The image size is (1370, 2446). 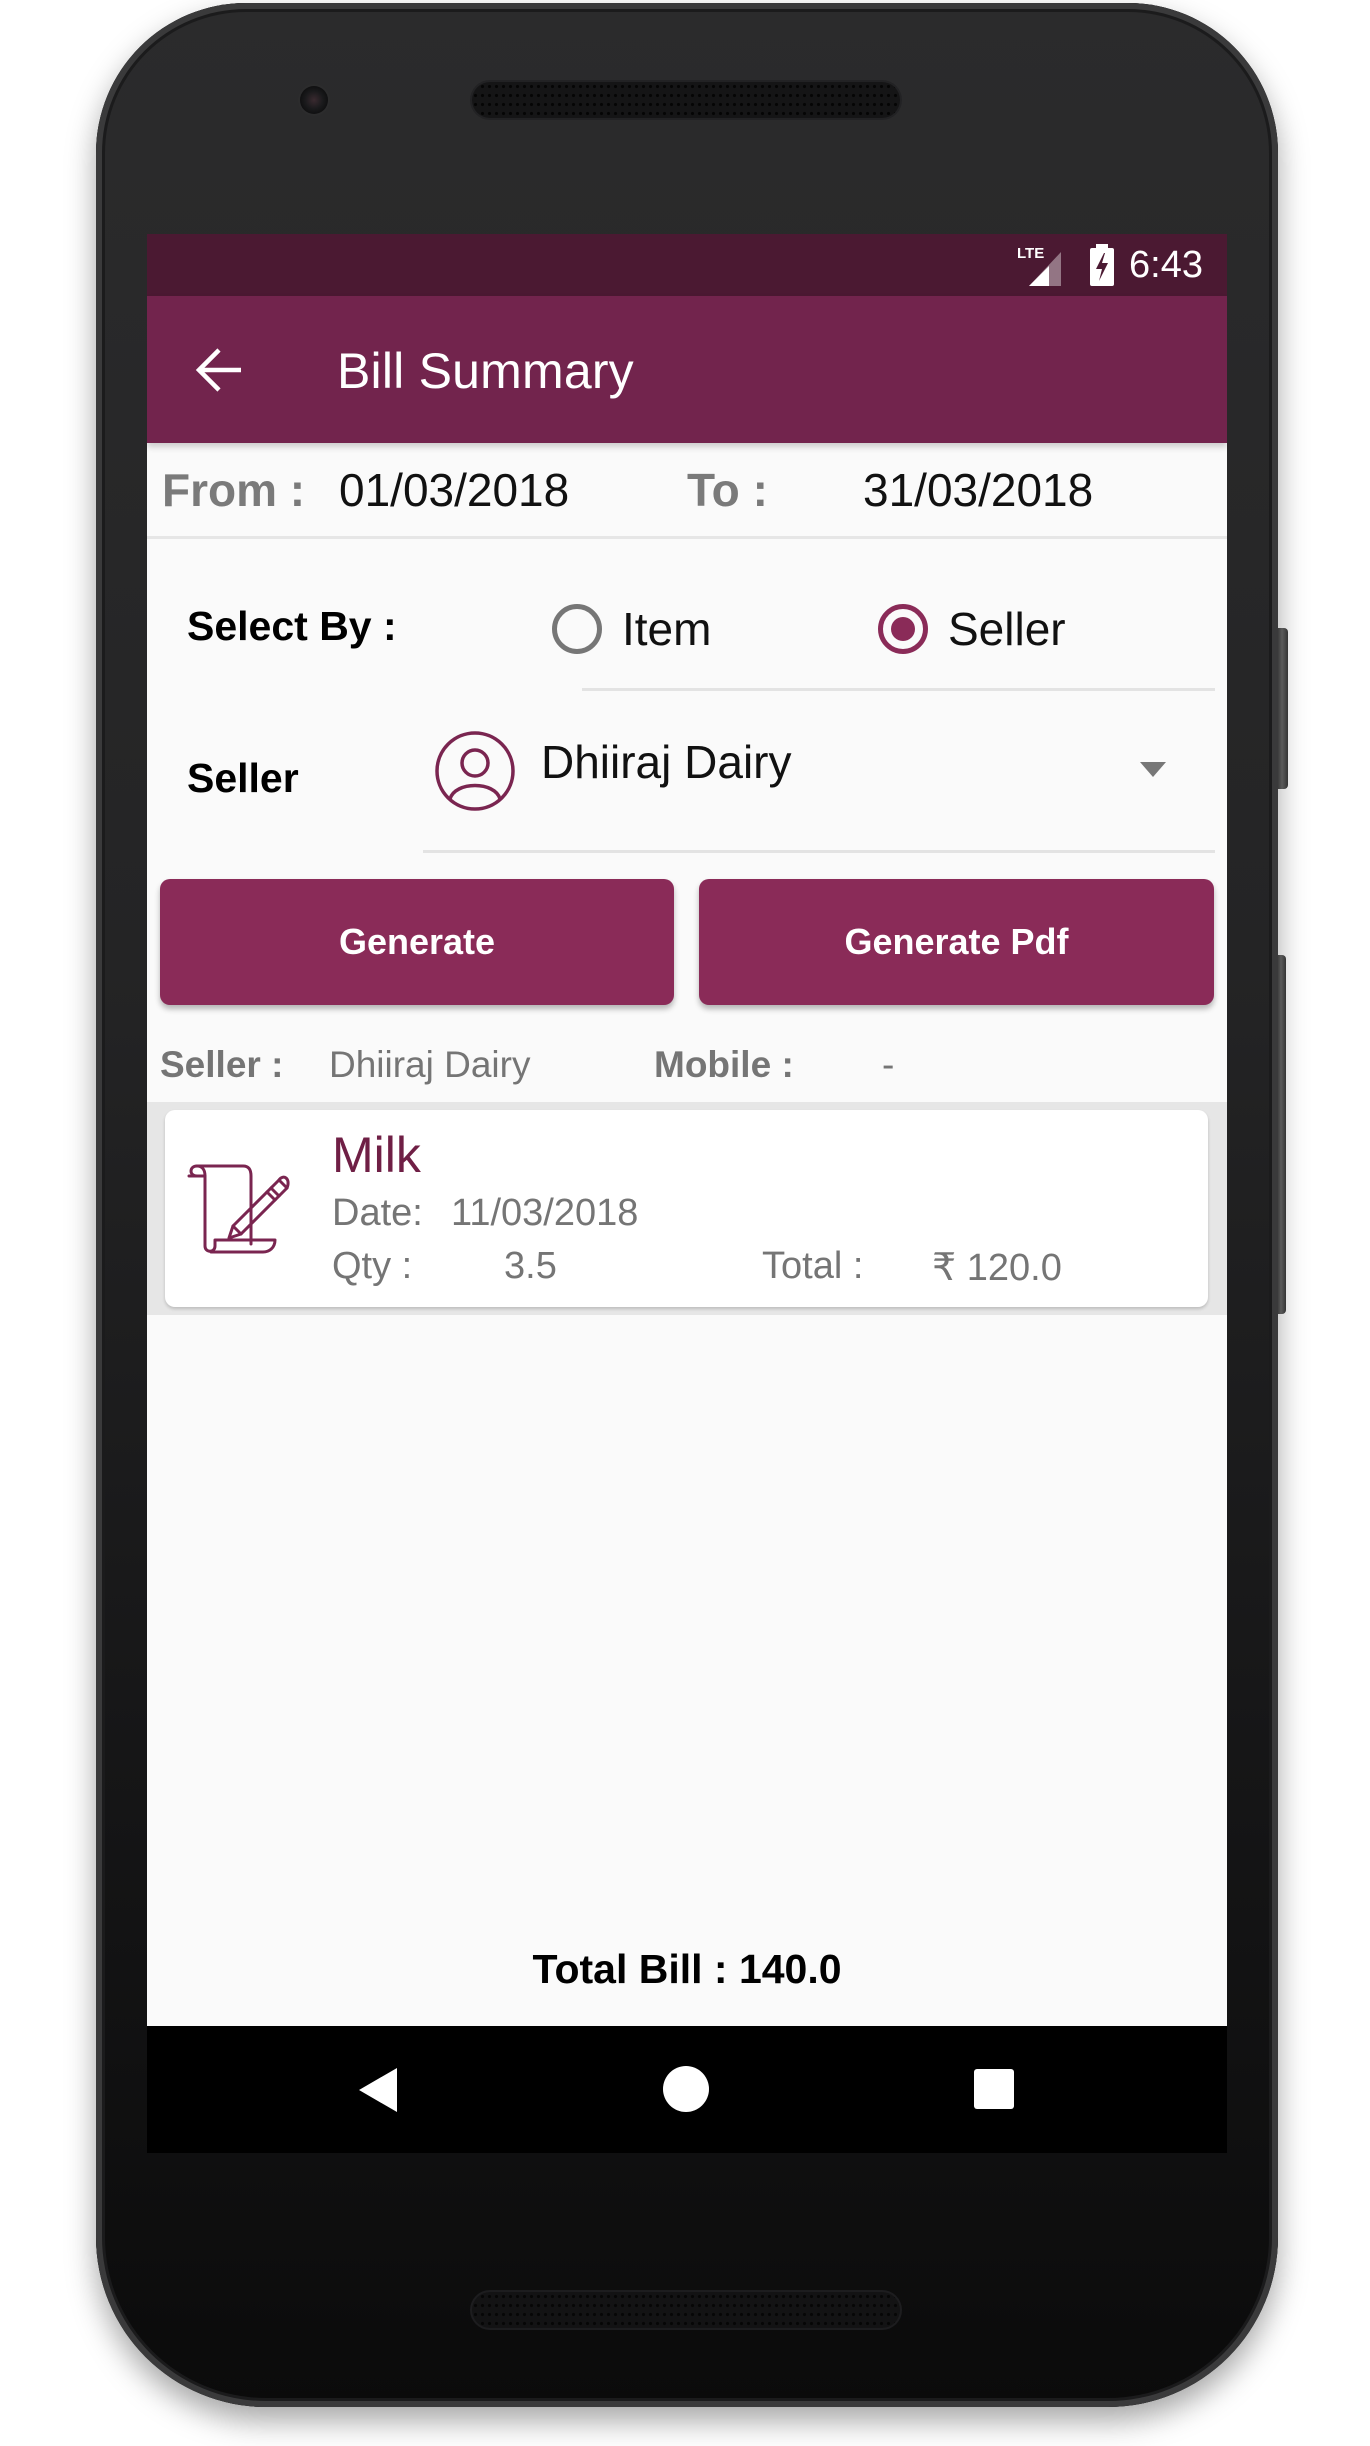 I want to click on to-label: To :, so click(x=727, y=490).